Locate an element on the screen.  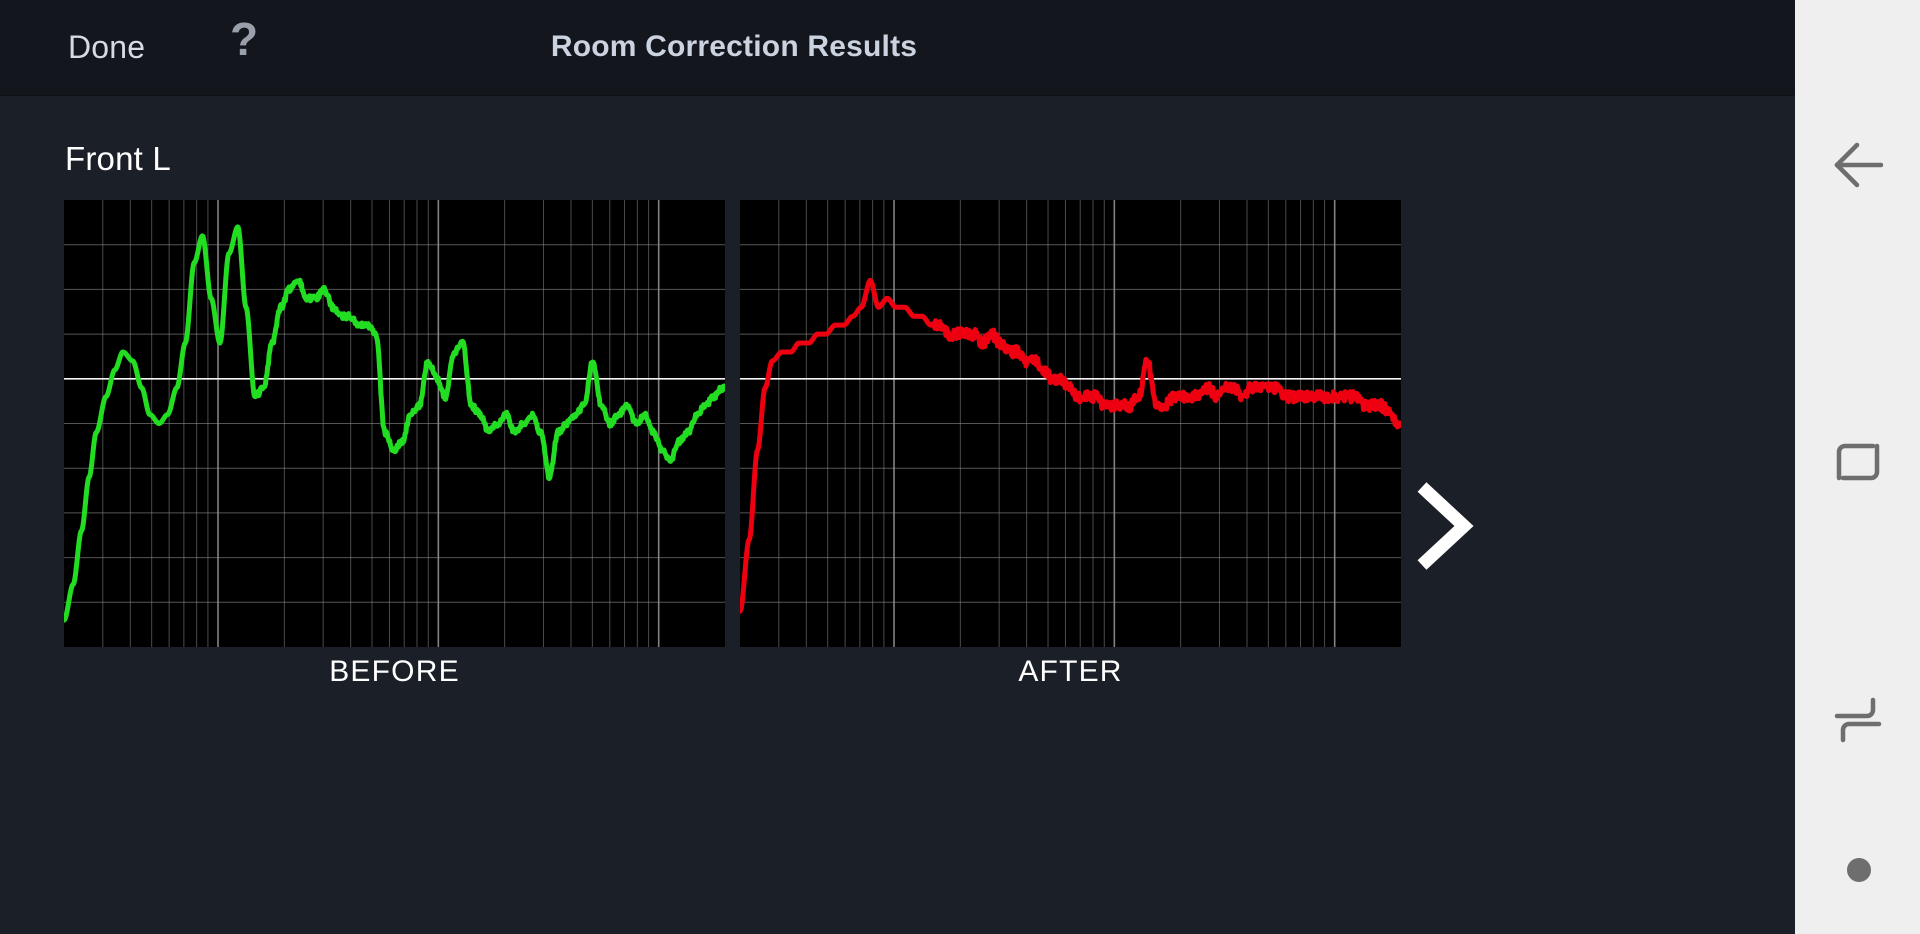
rounded-square-icon is located at coordinates (1858, 462).